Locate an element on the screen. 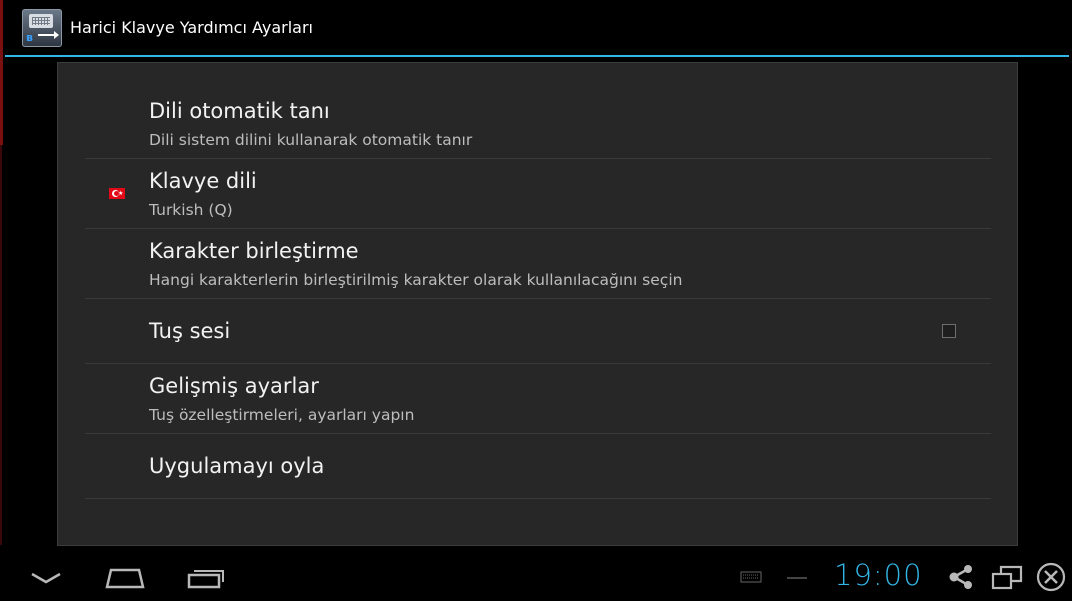 The image size is (1072, 601). window-edge-lower is located at coordinates (1, 345).